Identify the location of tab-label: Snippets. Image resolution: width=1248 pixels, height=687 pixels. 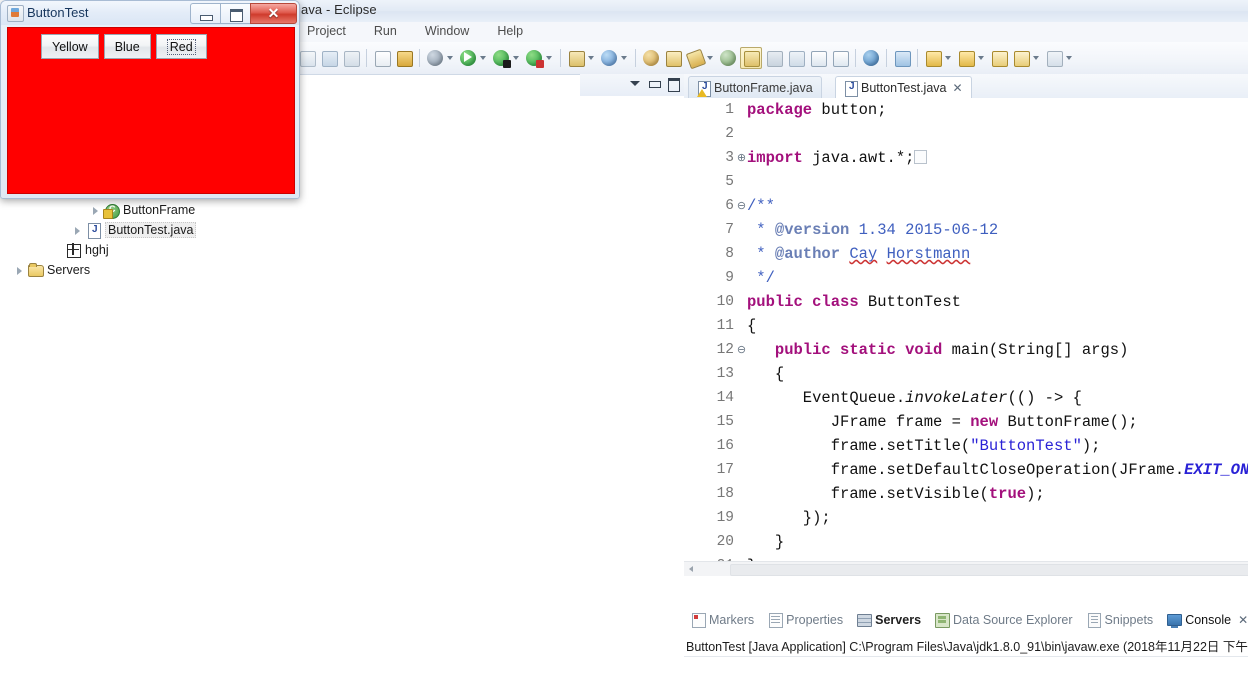
(1129, 620).